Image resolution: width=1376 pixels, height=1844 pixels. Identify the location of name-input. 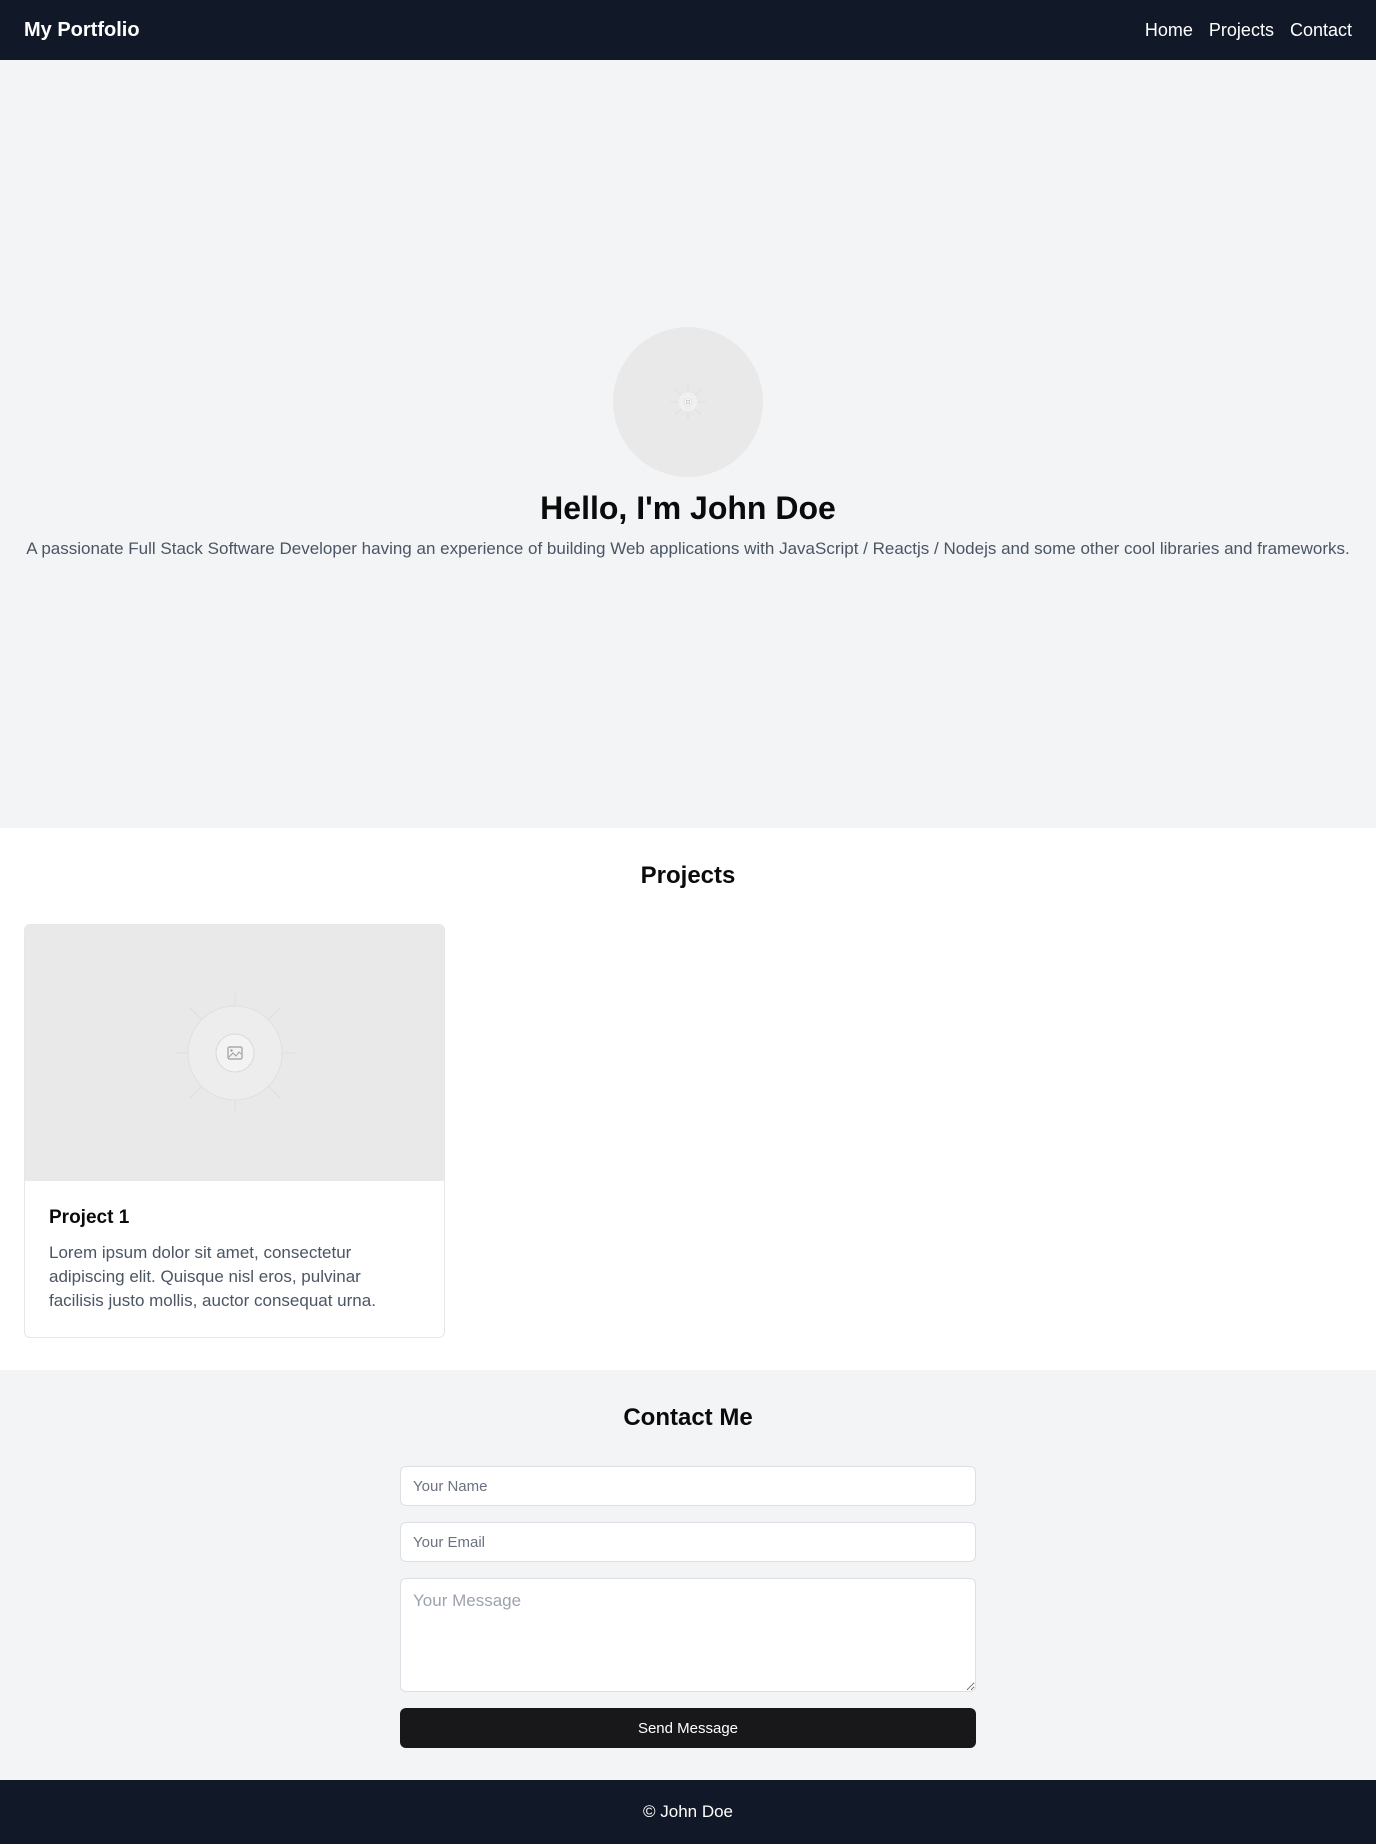
(688, 1486).